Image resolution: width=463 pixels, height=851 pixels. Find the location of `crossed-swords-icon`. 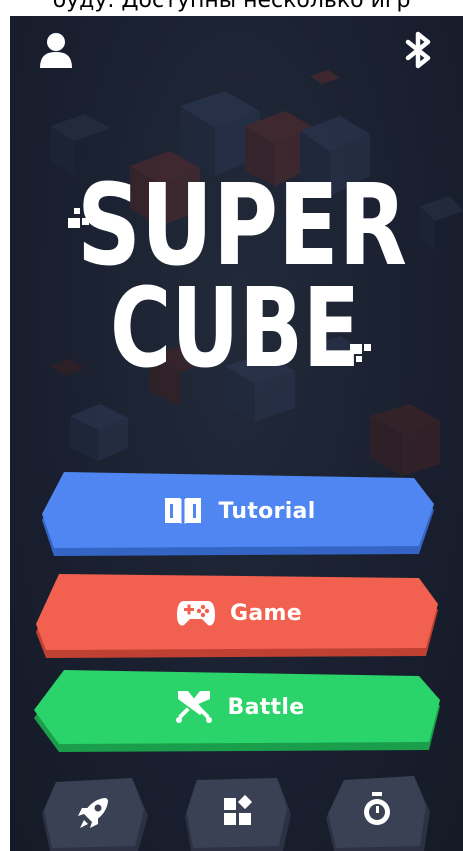

crossed-swords-icon is located at coordinates (193, 707).